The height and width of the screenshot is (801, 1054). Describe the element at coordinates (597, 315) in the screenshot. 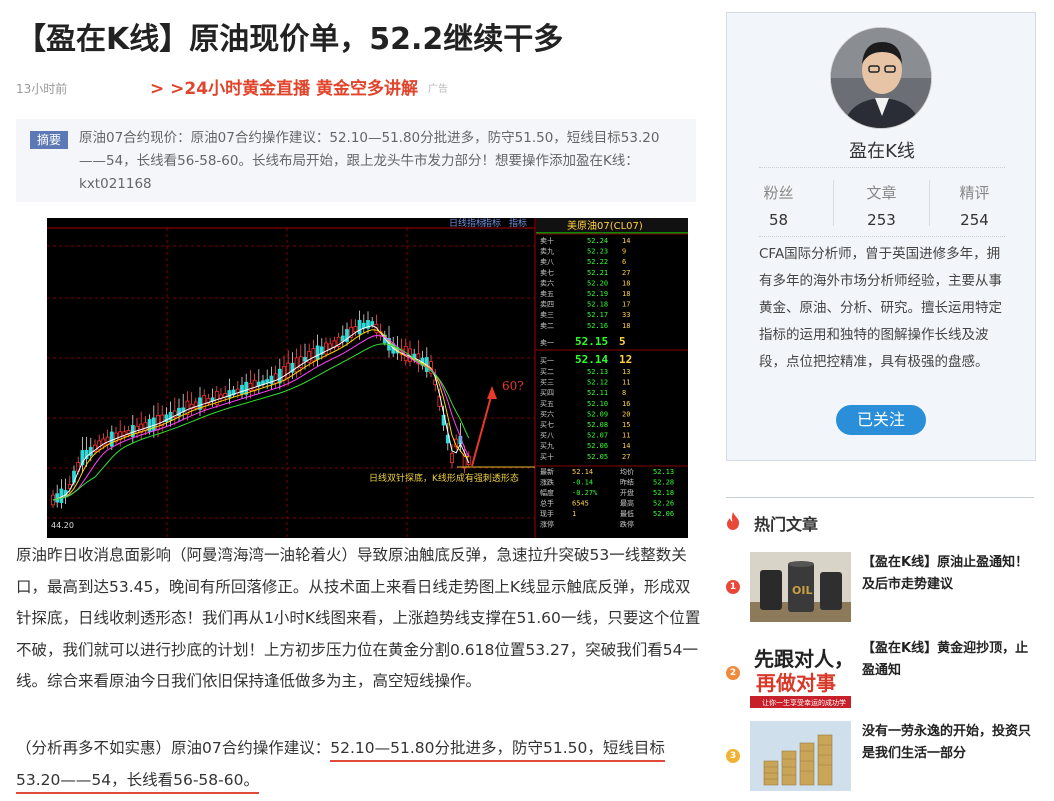

I see `orderbook-cell: 52.17` at that location.